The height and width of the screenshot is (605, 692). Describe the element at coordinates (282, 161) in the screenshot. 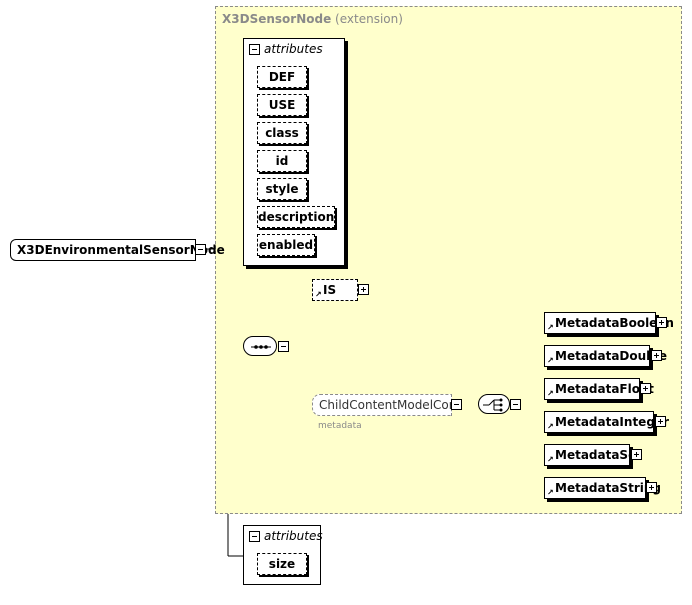

I see `attribute-id: id` at that location.